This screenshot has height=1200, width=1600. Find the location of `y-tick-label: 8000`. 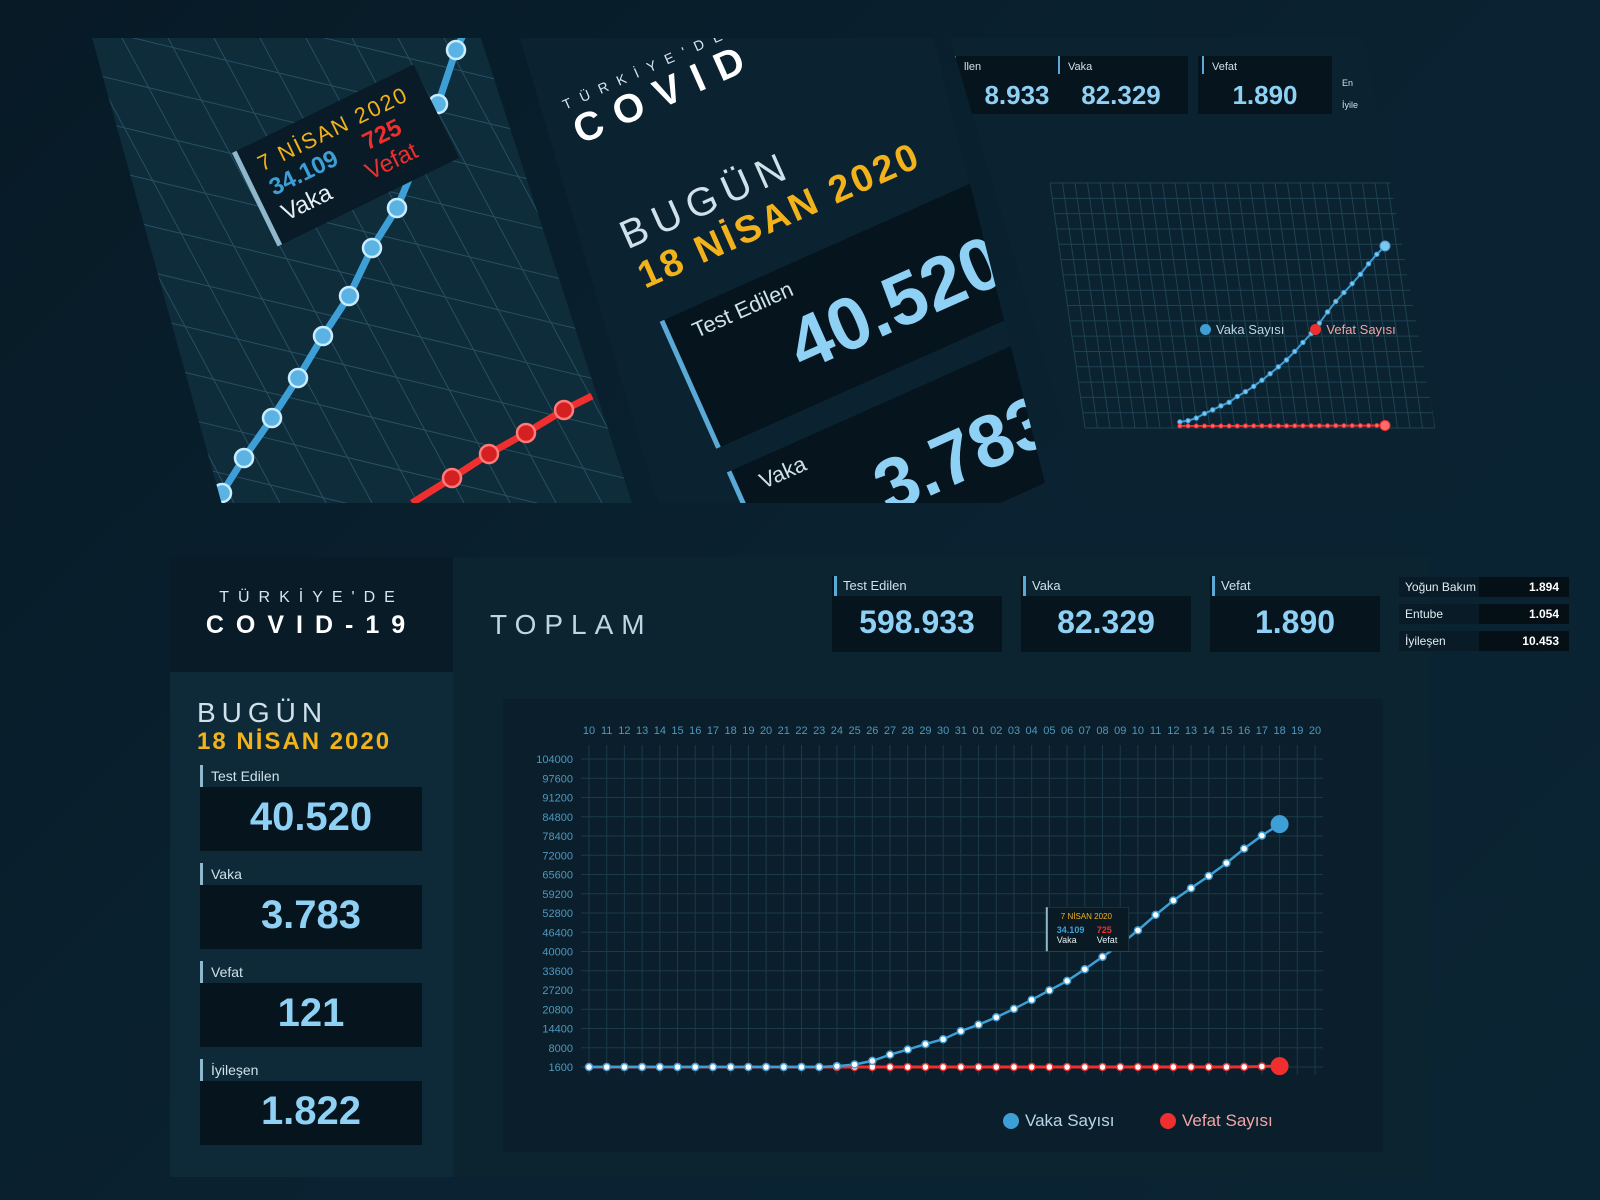

y-tick-label: 8000 is located at coordinates (561, 1049).